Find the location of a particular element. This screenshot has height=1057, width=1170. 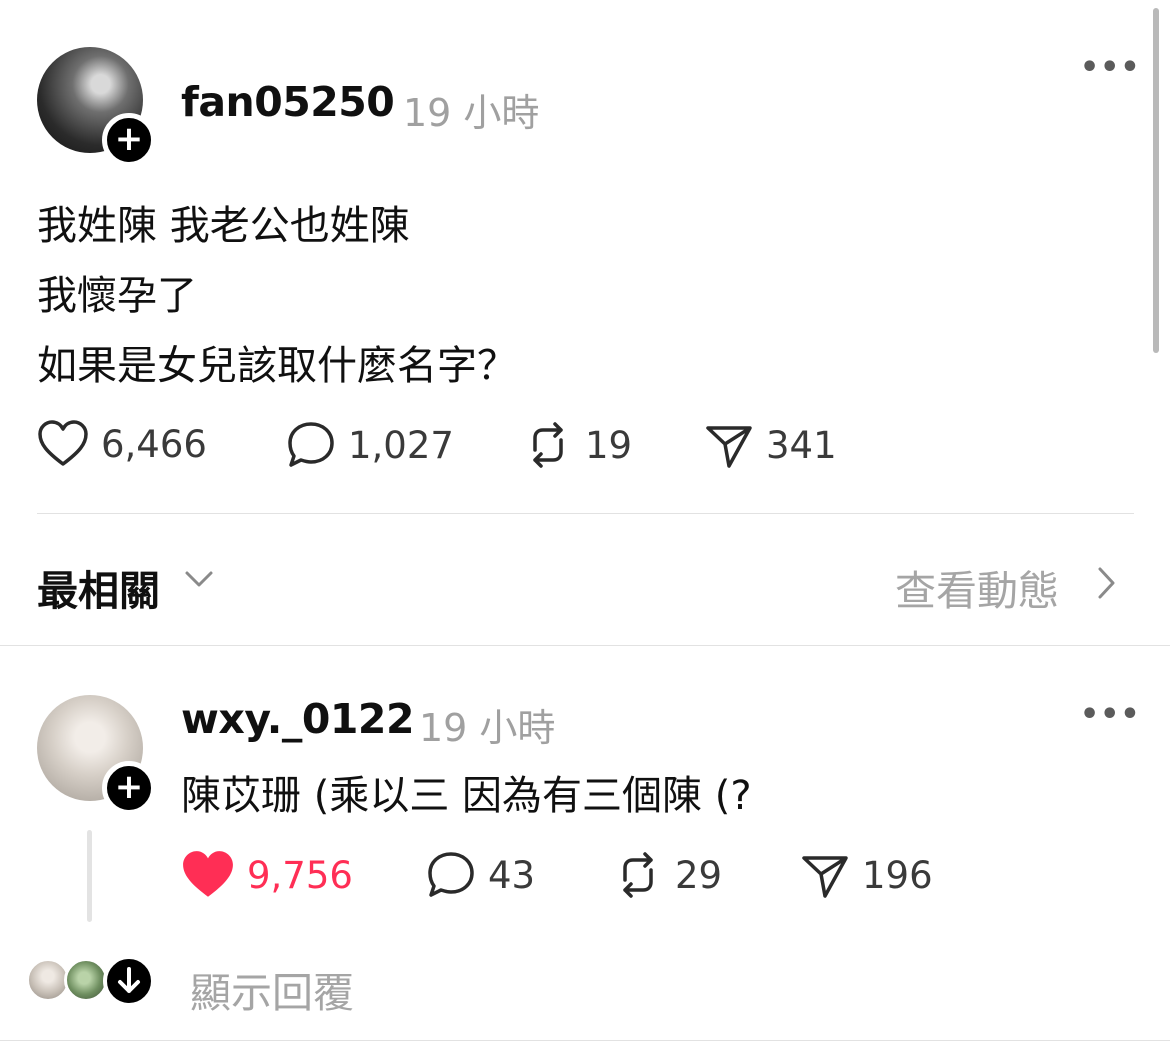

reply-username: wxy._0122 is located at coordinates (297, 719).